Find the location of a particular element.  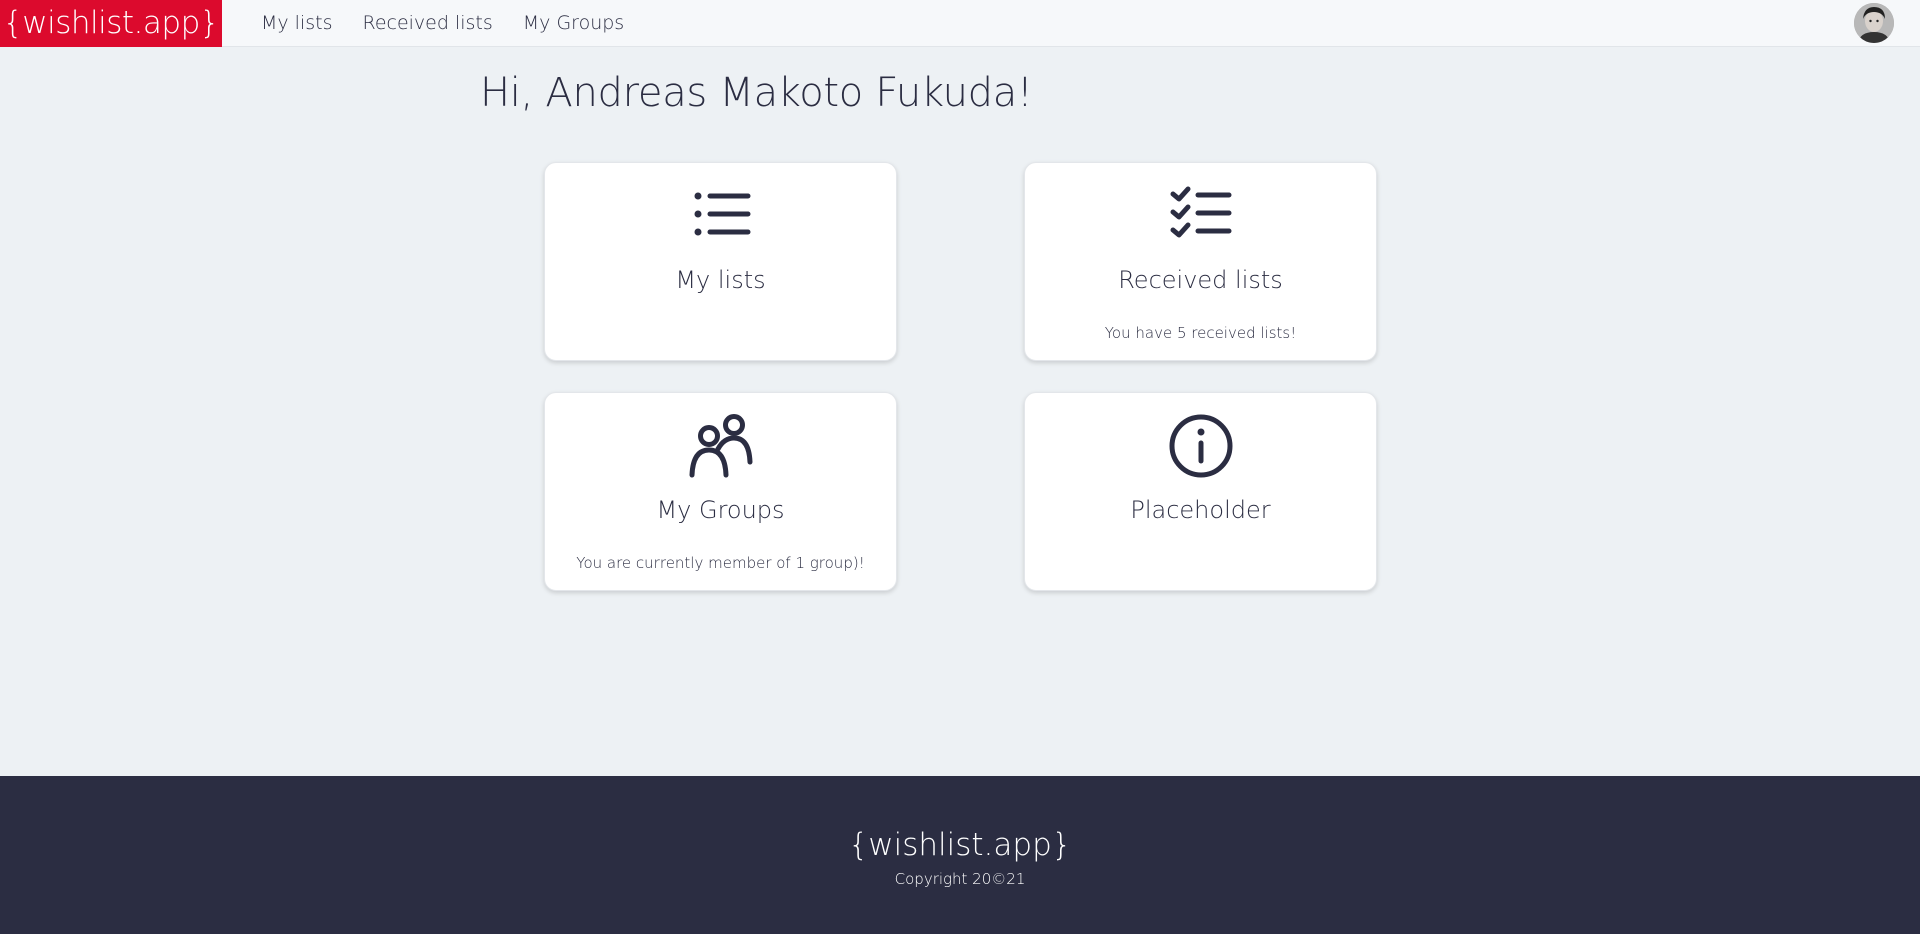

info-icon is located at coordinates (1200, 446).